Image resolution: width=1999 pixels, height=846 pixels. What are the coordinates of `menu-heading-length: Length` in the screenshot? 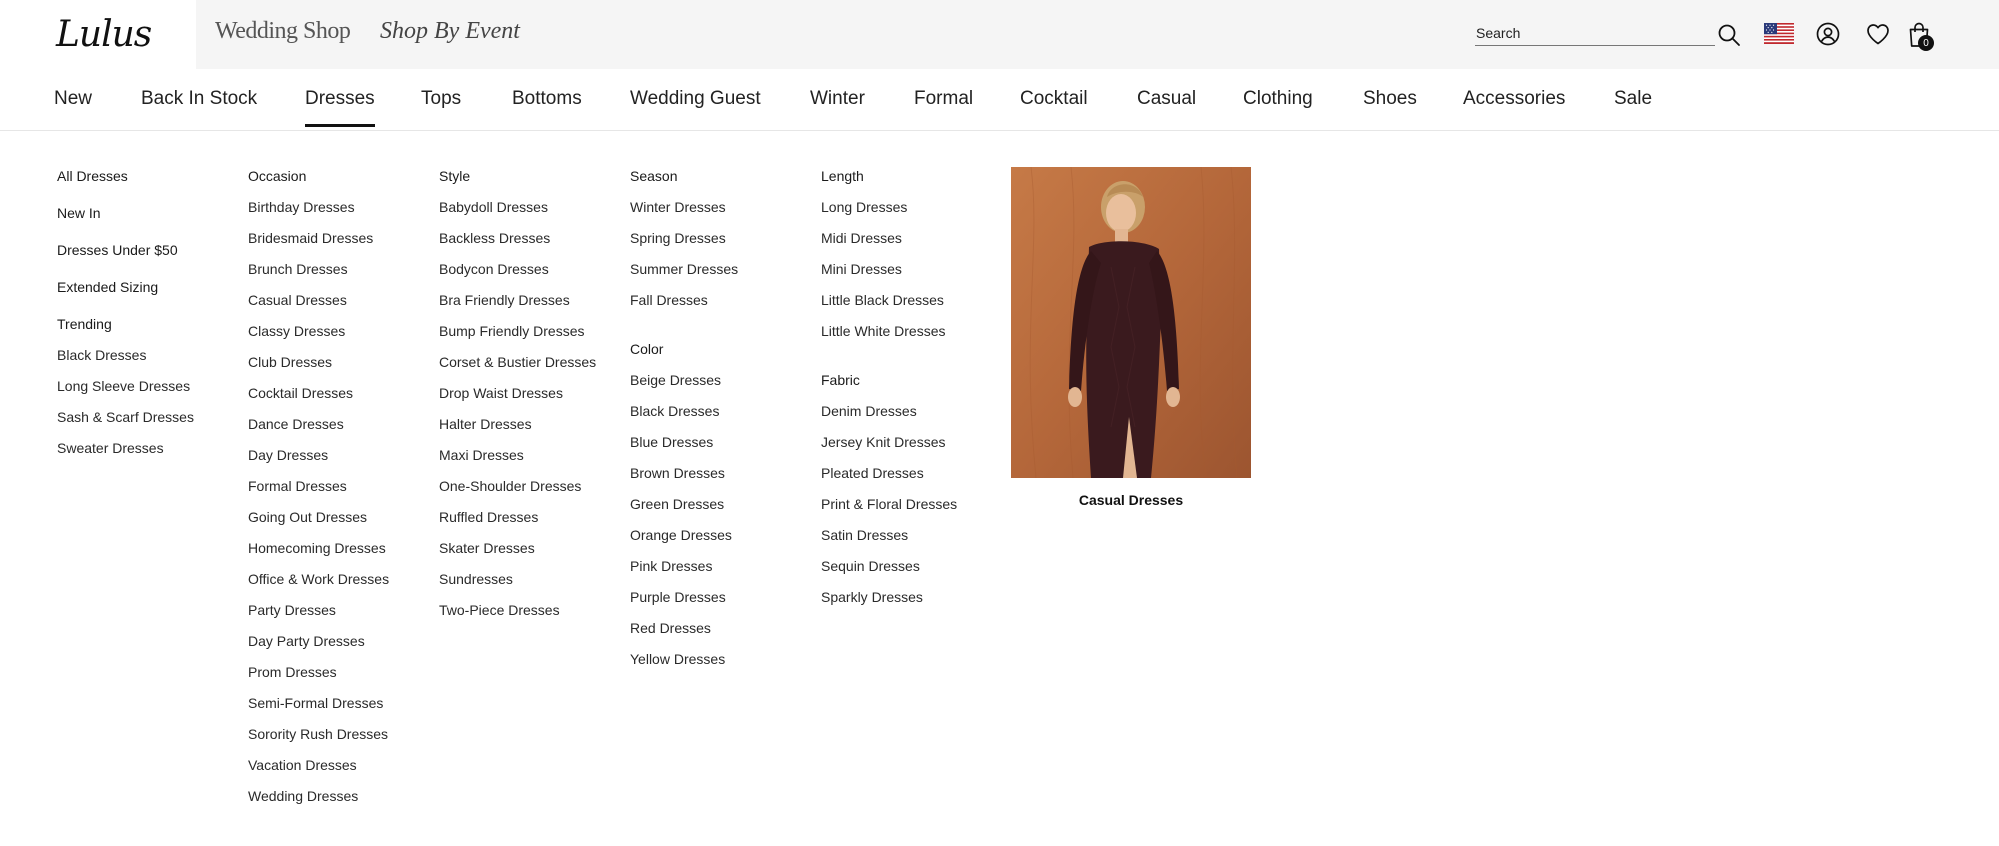 It's located at (842, 176).